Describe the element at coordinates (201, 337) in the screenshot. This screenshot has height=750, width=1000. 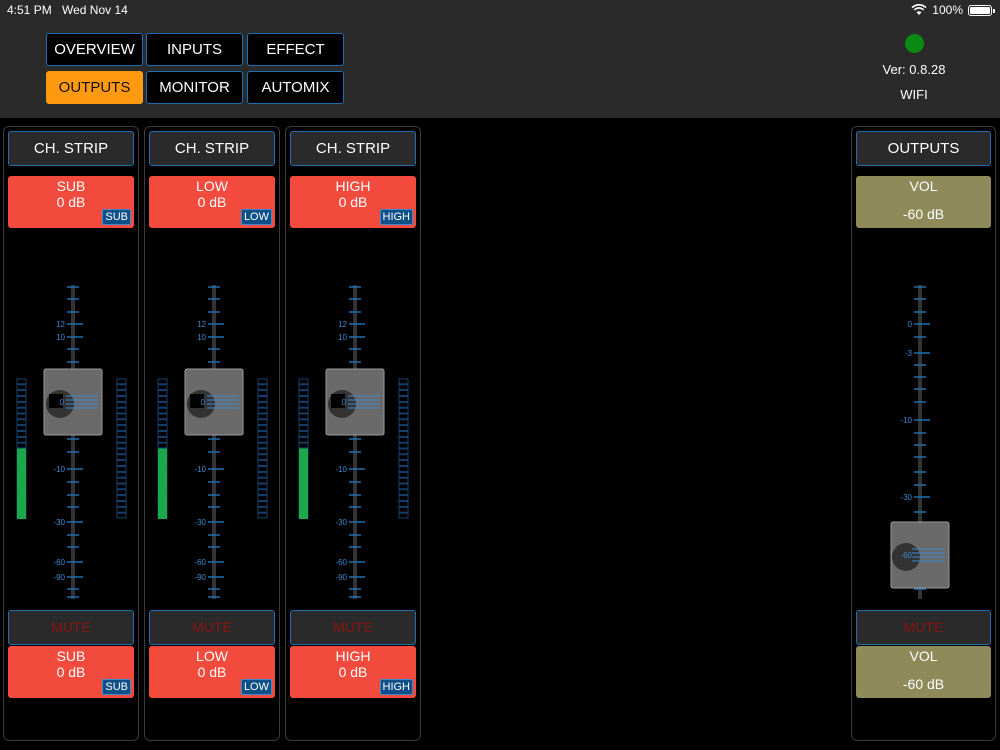
I see `scale-label: 10` at that location.